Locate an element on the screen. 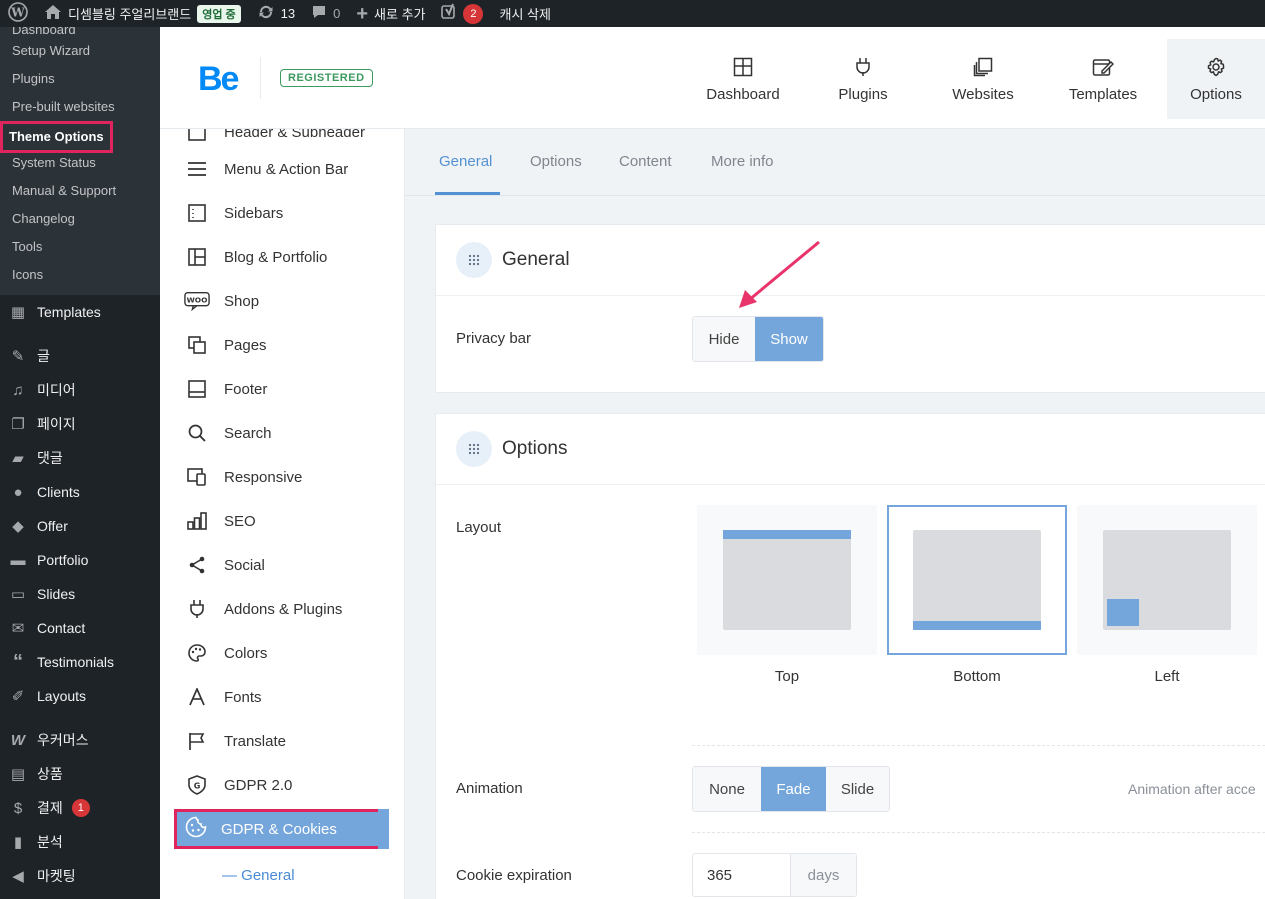  opt-item-label: SEO is located at coordinates (240, 521).